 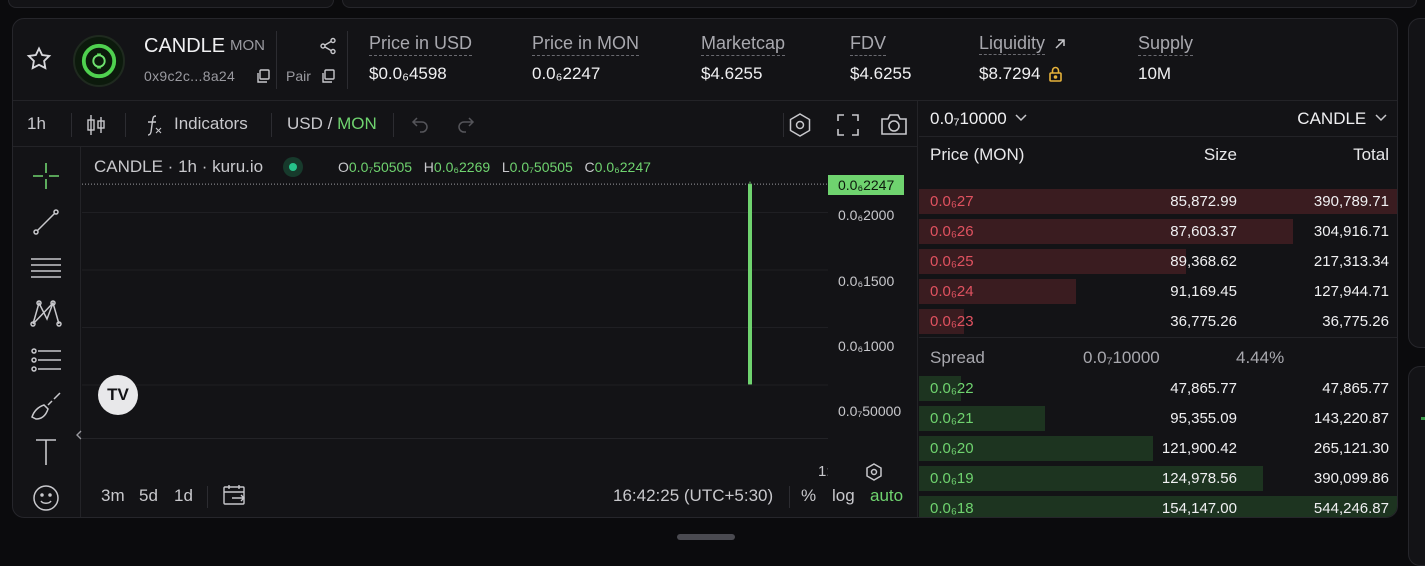 I want to click on candle-type-icon, so click(x=96, y=125).